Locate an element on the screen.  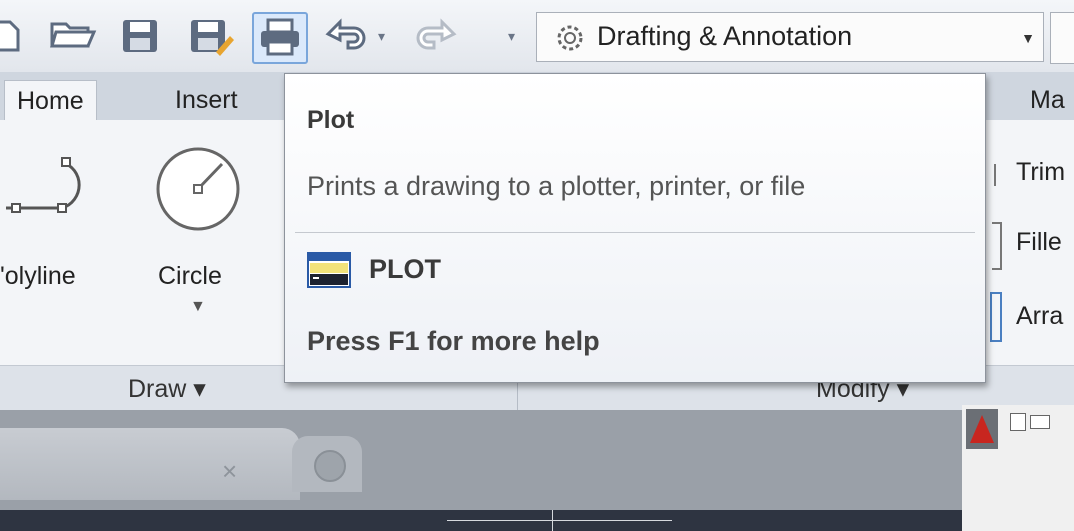
draw-panel-title: Draw ▾ is located at coordinates (167, 389).